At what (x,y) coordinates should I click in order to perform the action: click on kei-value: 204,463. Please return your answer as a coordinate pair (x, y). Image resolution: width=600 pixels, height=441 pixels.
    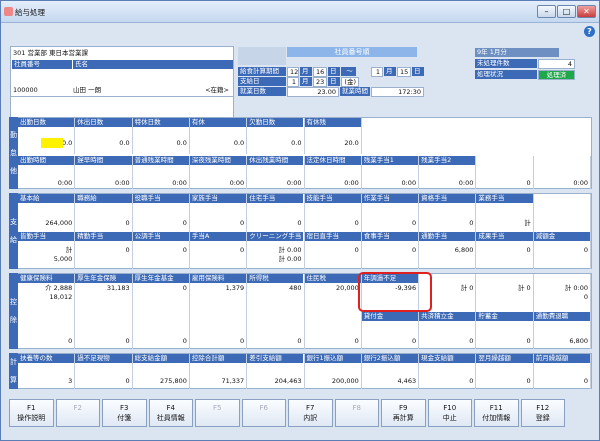
    Looking at the image, I should click on (275, 381).